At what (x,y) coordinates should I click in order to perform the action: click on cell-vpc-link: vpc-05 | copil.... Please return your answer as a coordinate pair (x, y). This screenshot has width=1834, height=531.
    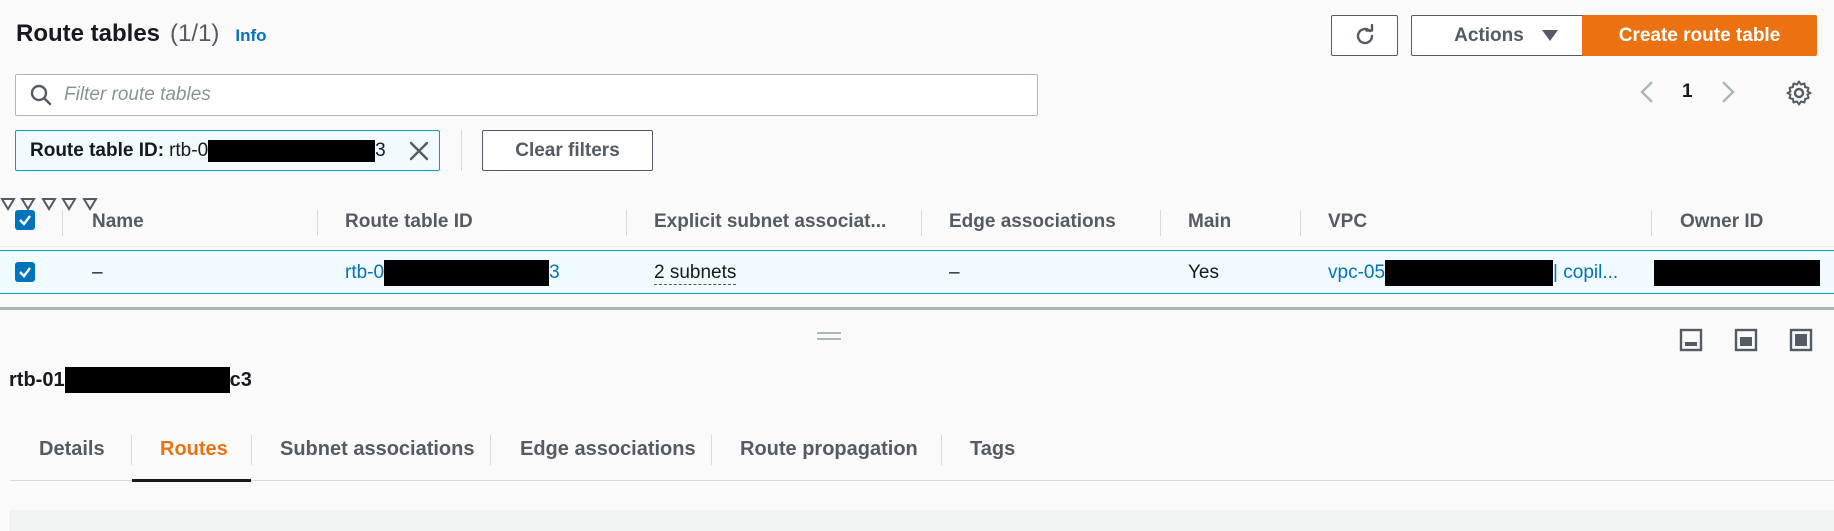
    Looking at the image, I should click on (1473, 273).